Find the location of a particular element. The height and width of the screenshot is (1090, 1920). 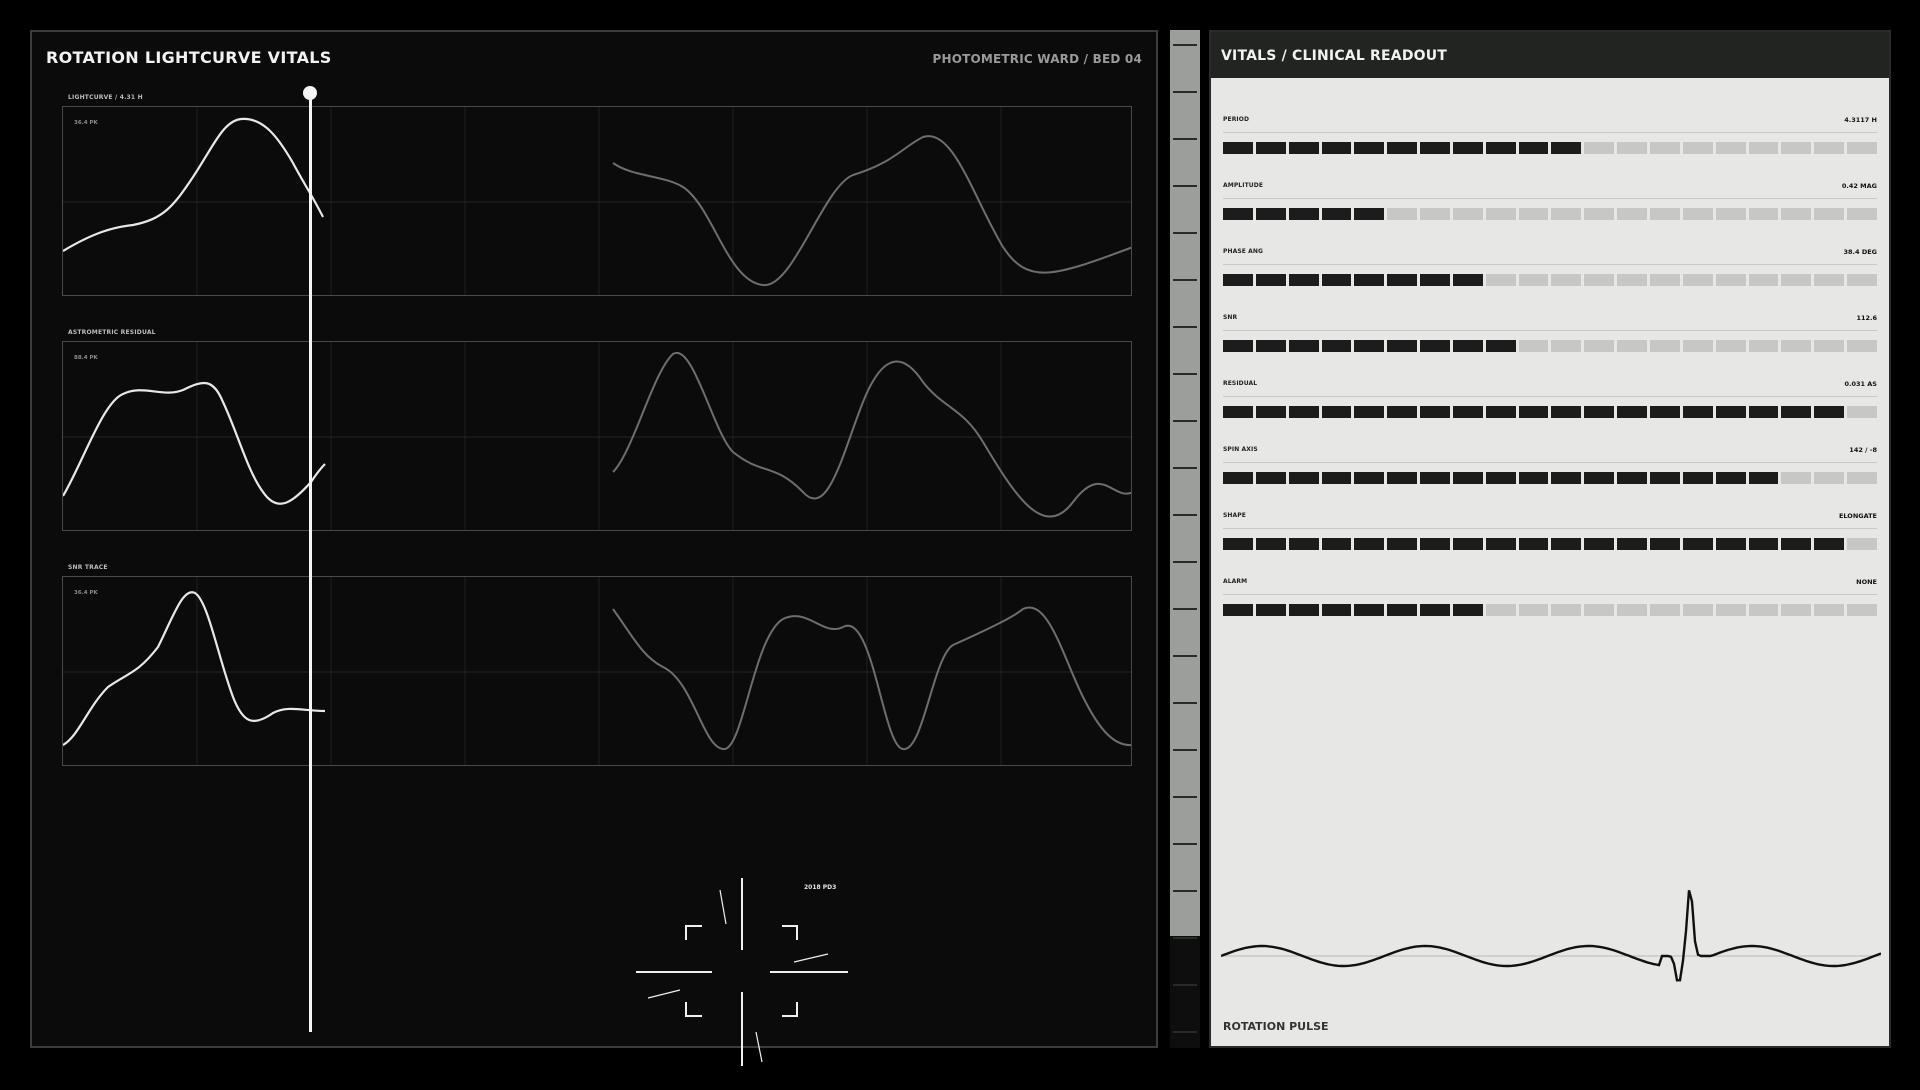

vital-value: ELONGATE is located at coordinates (1857, 516).